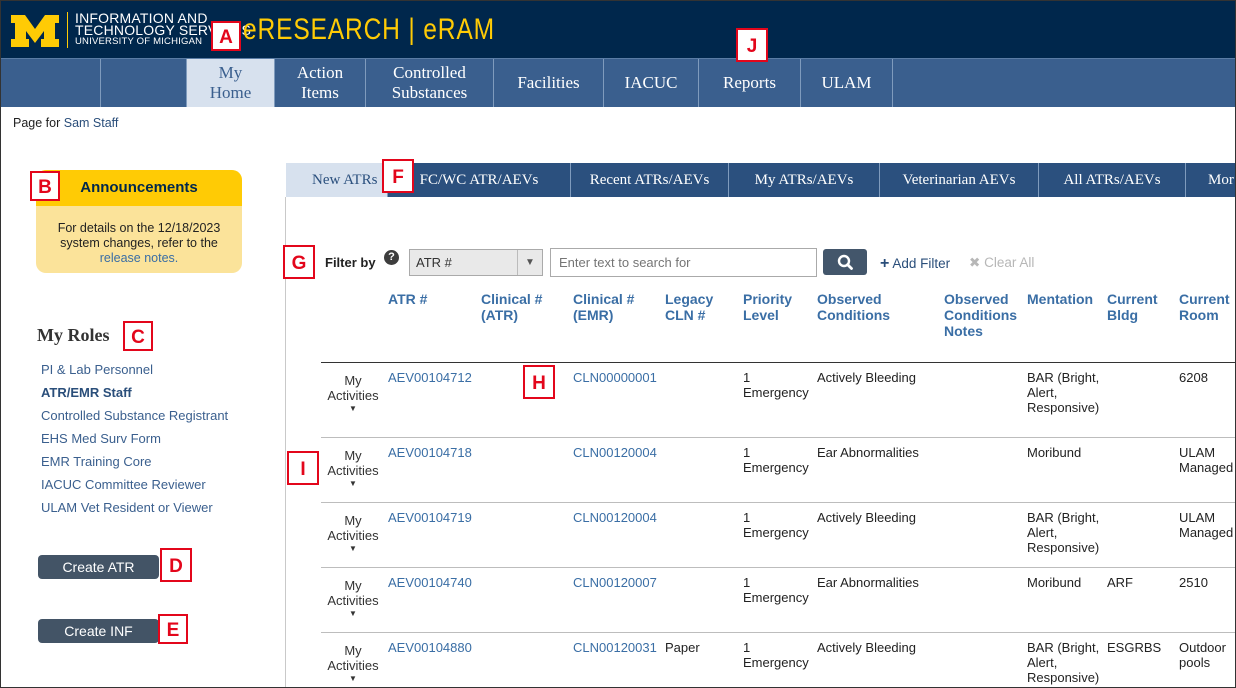 This screenshot has height=688, width=1236. What do you see at coordinates (430, 647) in the screenshot?
I see `cell-atr: AEV00104880` at bounding box center [430, 647].